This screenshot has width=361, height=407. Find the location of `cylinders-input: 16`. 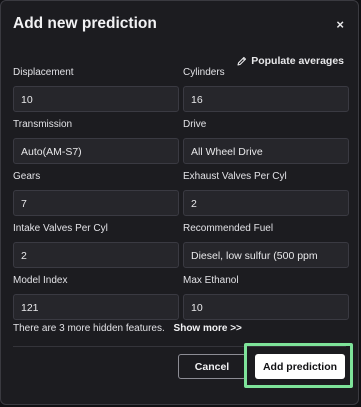

cylinders-input: 16 is located at coordinates (266, 99).